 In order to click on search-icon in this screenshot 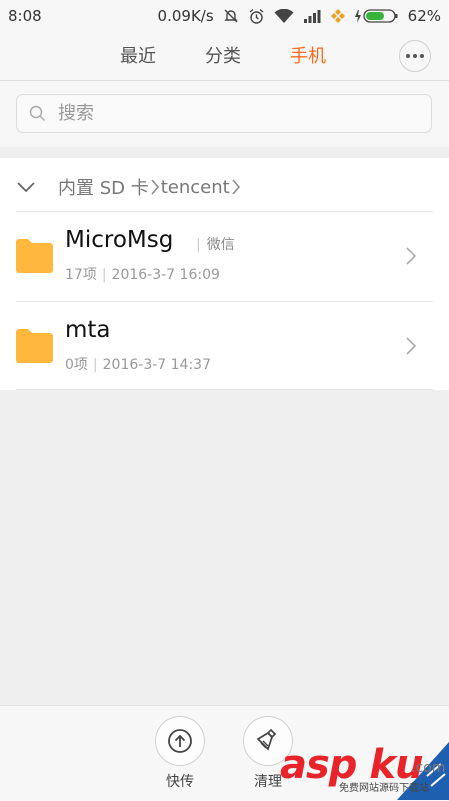, I will do `click(37, 113)`.